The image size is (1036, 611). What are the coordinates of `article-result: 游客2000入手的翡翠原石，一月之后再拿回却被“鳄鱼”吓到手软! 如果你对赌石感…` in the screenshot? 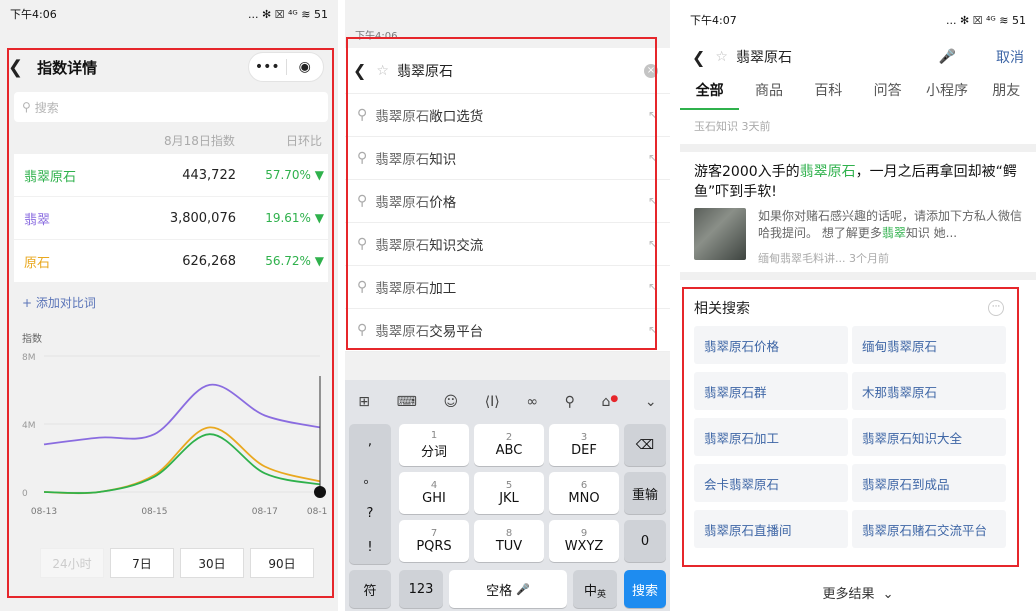 It's located at (858, 214).